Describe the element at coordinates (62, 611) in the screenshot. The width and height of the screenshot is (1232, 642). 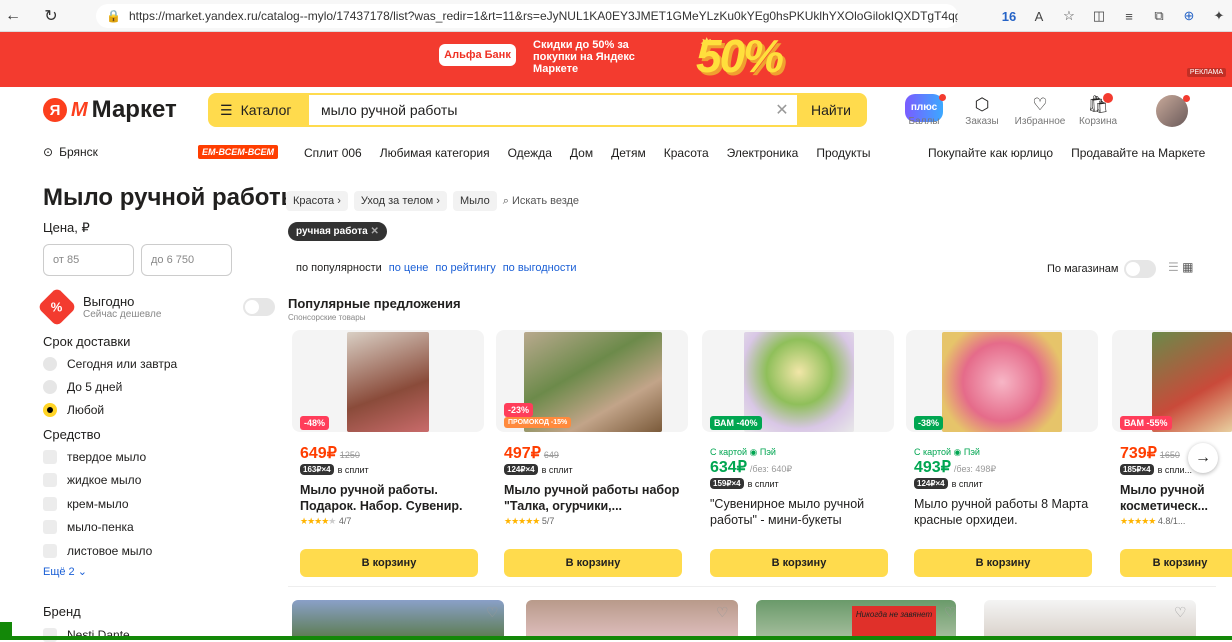
I see `brand-filter-title: Бренд` at that location.